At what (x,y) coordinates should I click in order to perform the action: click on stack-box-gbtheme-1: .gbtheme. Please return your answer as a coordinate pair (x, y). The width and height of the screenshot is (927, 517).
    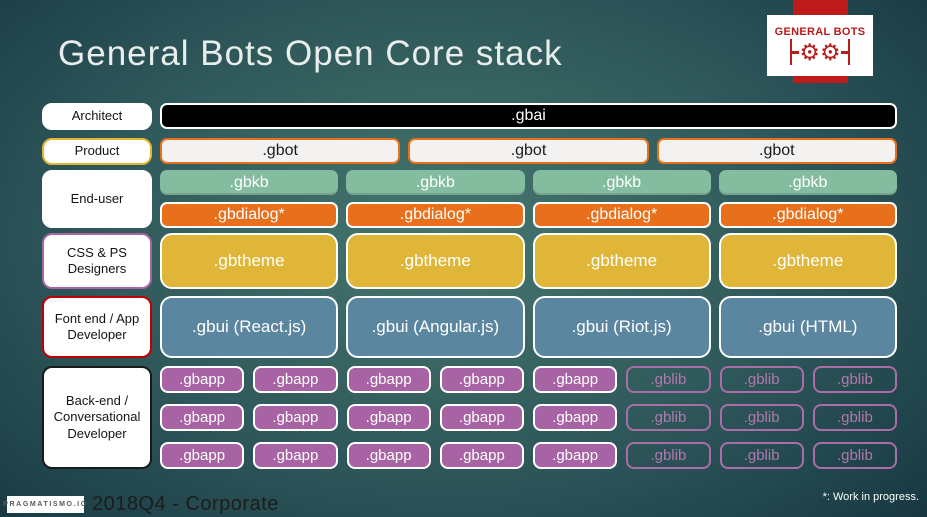
    Looking at the image, I should click on (249, 261).